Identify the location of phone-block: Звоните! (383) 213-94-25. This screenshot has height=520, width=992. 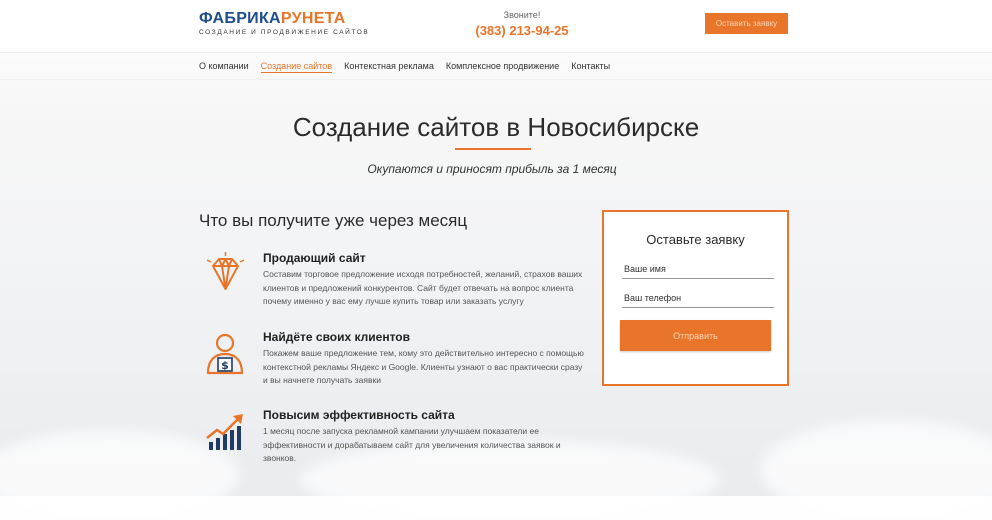
(522, 24).